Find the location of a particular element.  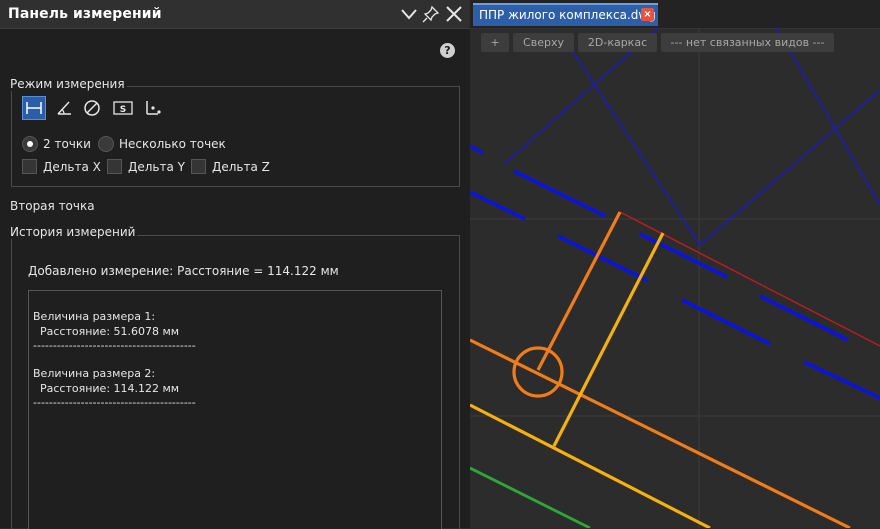

document-tab: ППР жилого комплекса.dwg × is located at coordinates (565, 14).